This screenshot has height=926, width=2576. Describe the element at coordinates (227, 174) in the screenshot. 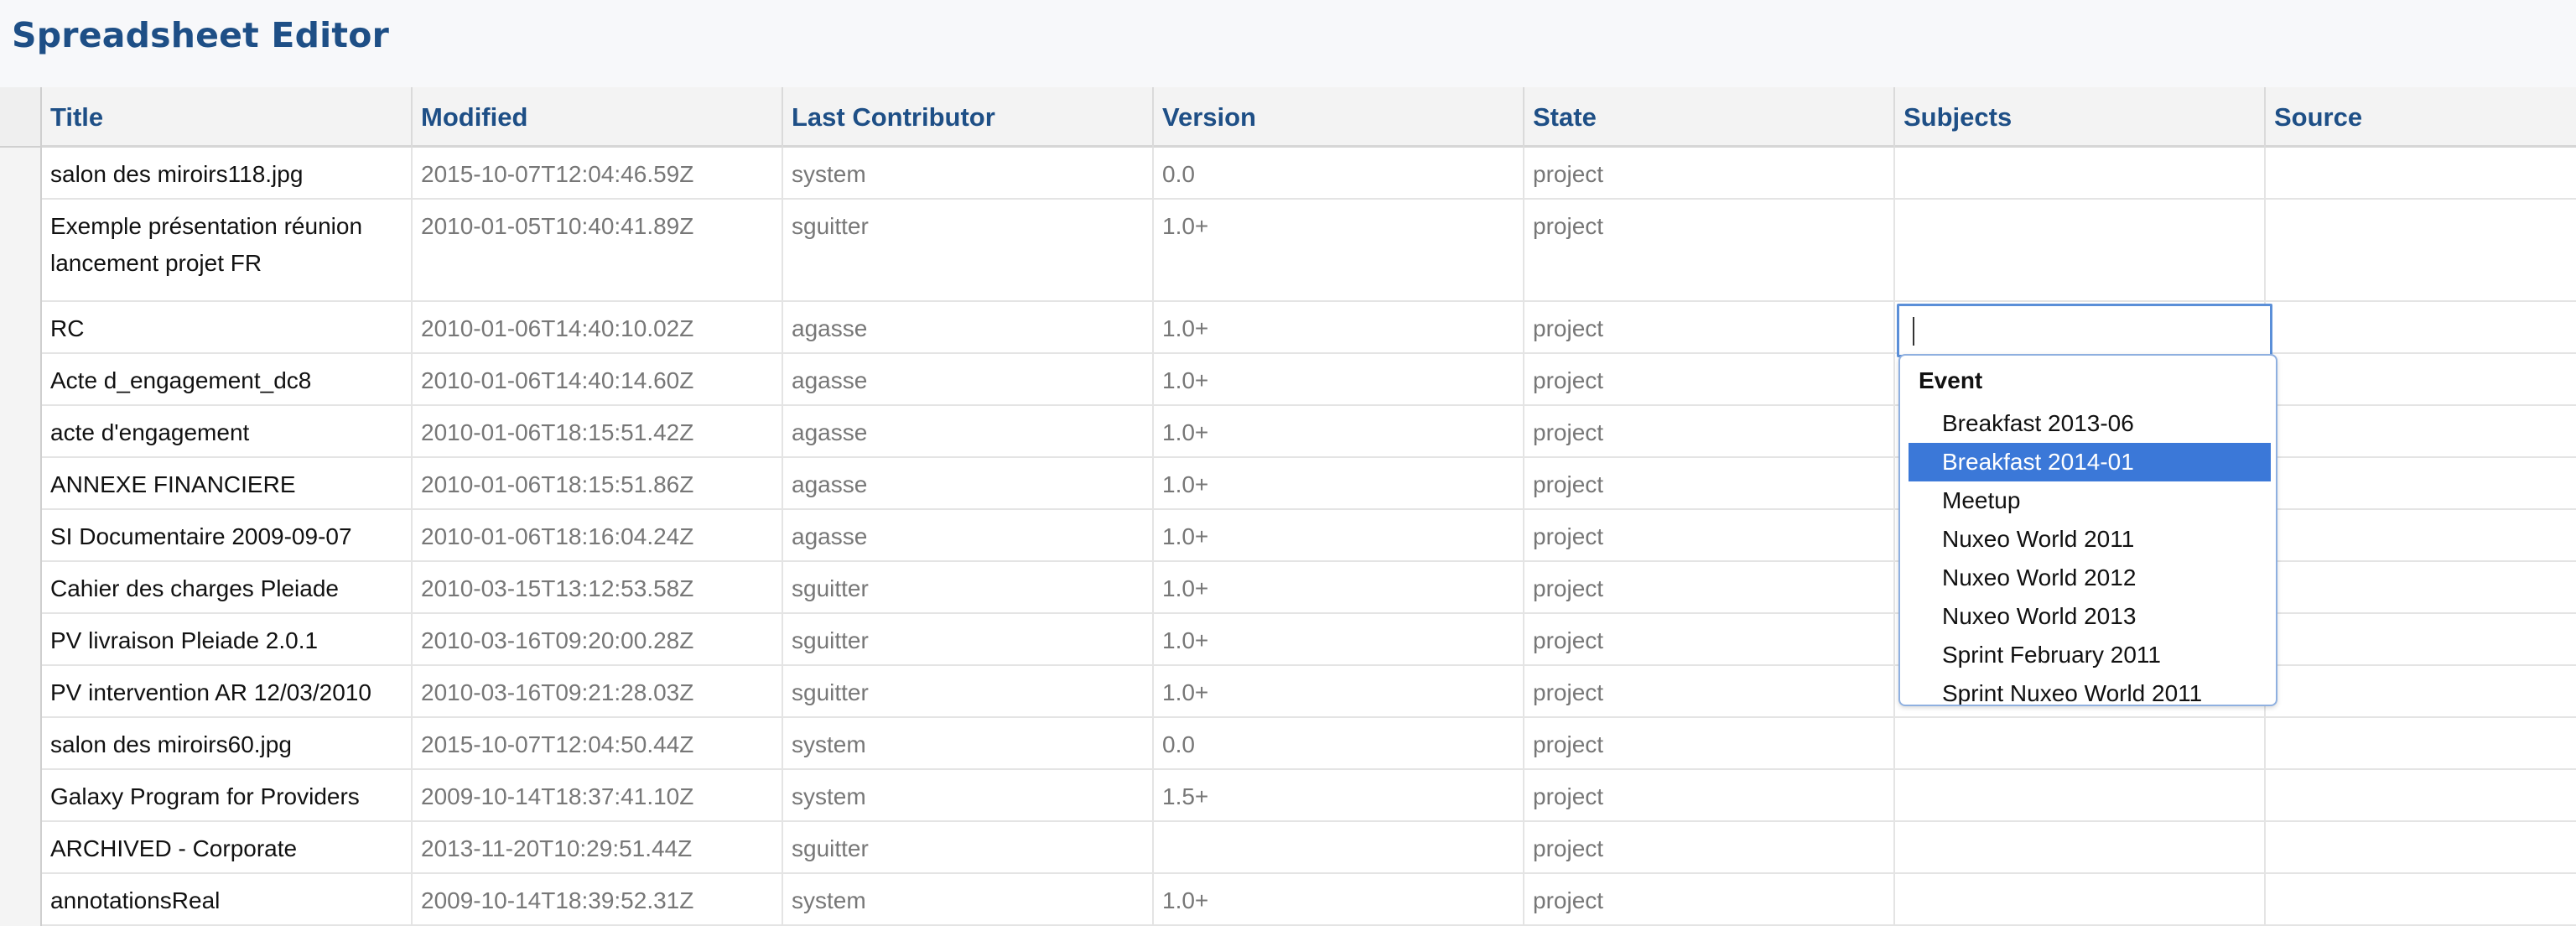

I see `table-cell-title: salon des miroirs118.jpg` at that location.